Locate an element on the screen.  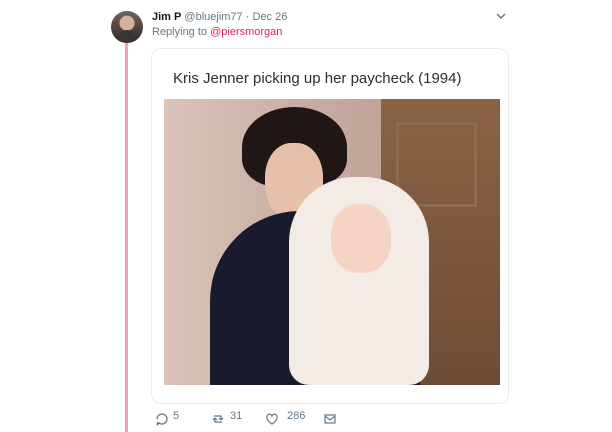
avatar is located at coordinates (127, 27).